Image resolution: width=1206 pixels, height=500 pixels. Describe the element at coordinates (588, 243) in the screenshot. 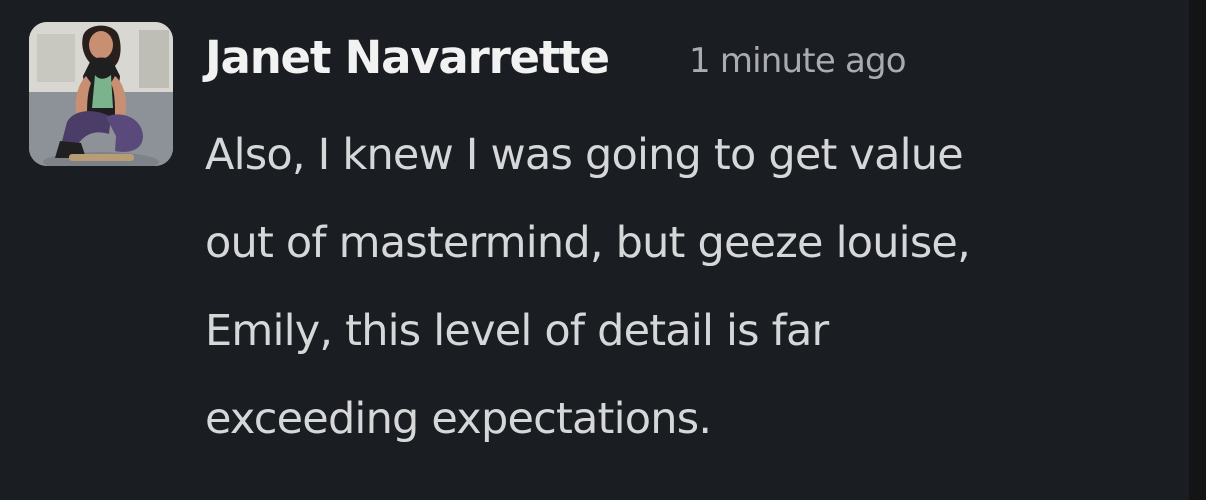

I see `message-line: out of mastermind, but geeze louise,` at that location.